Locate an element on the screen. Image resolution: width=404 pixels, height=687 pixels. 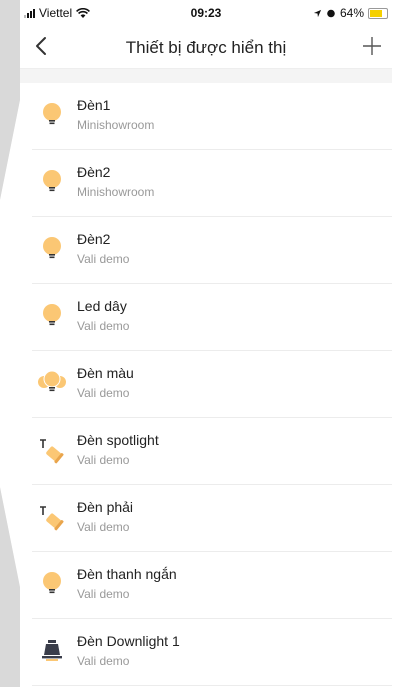
battery-percent: 64% is located at coordinates (351, 13).